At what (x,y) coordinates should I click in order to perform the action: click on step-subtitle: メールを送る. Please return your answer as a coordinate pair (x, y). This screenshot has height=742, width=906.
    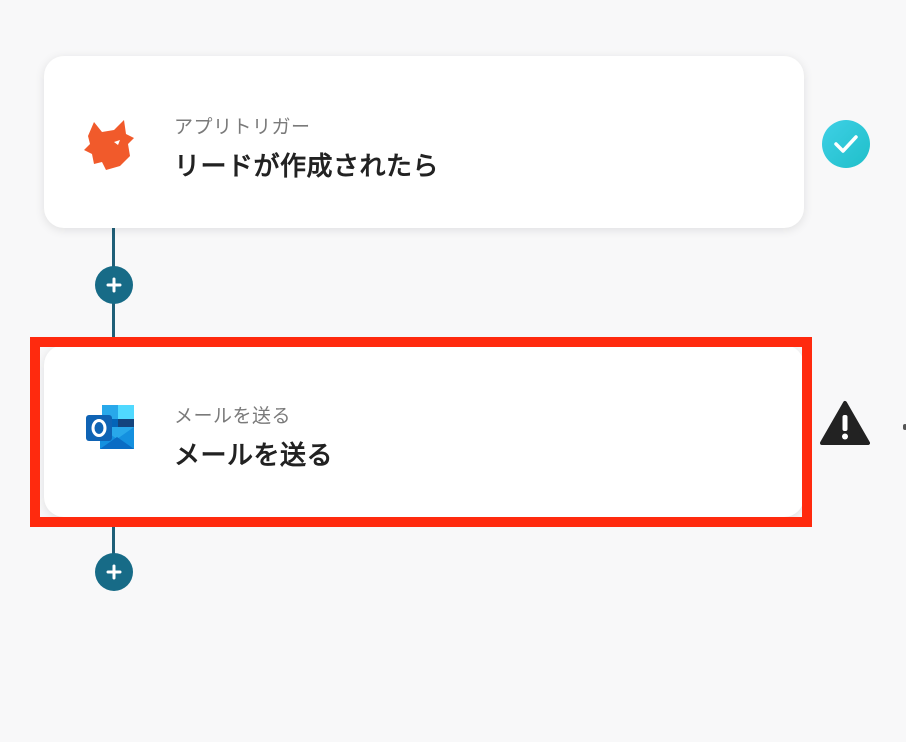
    Looking at the image, I should click on (233, 416).